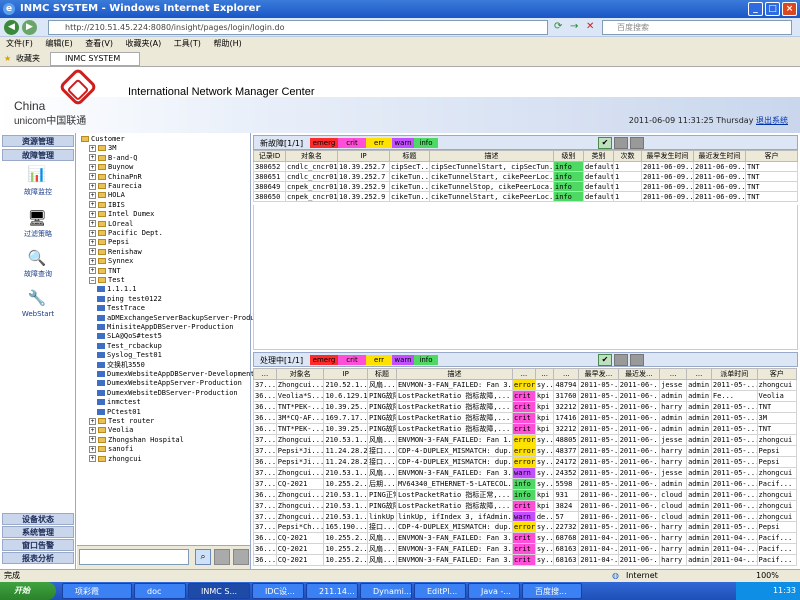 The width and height of the screenshot is (800, 600). What do you see at coordinates (115, 459) in the screenshot?
I see `tree-folder-node: + zhongcui` at bounding box center [115, 459].